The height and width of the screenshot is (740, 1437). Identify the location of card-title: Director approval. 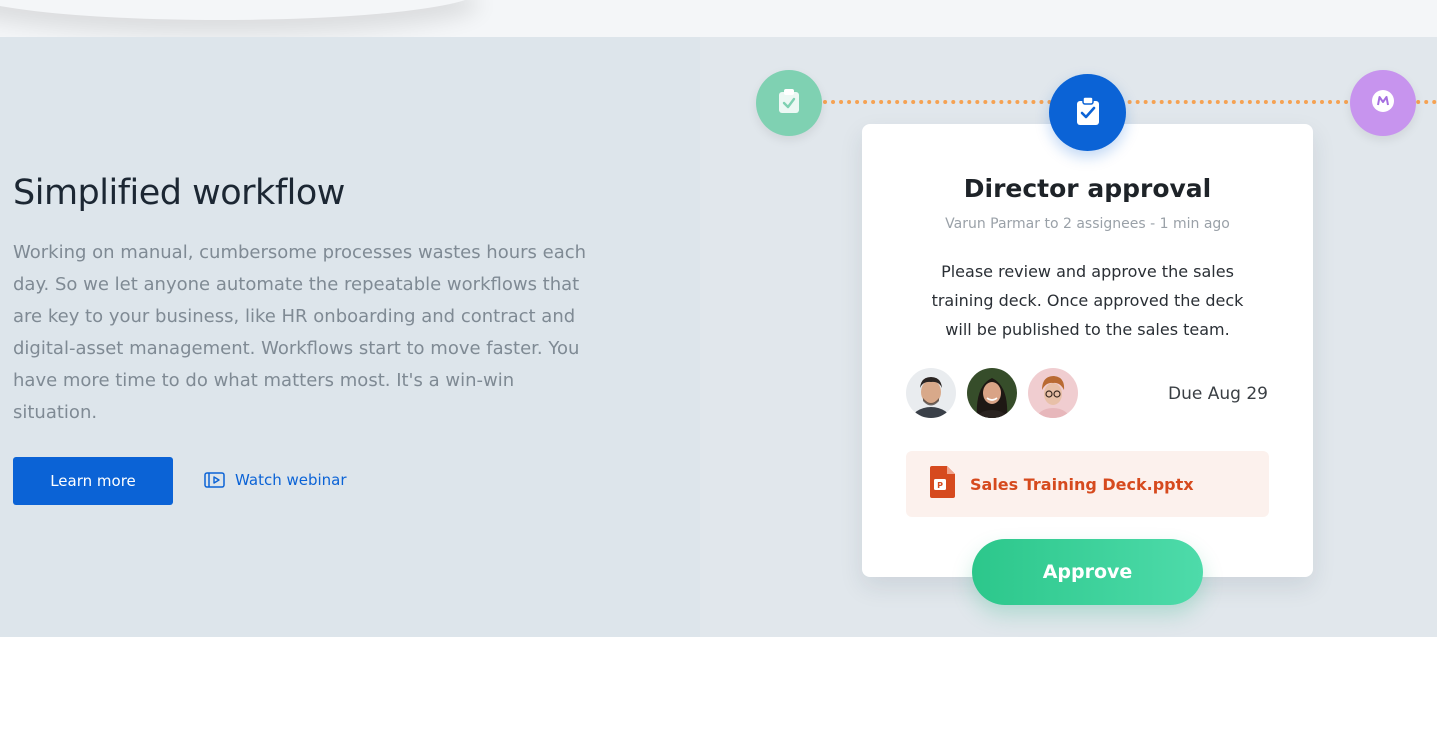
(1087, 188).